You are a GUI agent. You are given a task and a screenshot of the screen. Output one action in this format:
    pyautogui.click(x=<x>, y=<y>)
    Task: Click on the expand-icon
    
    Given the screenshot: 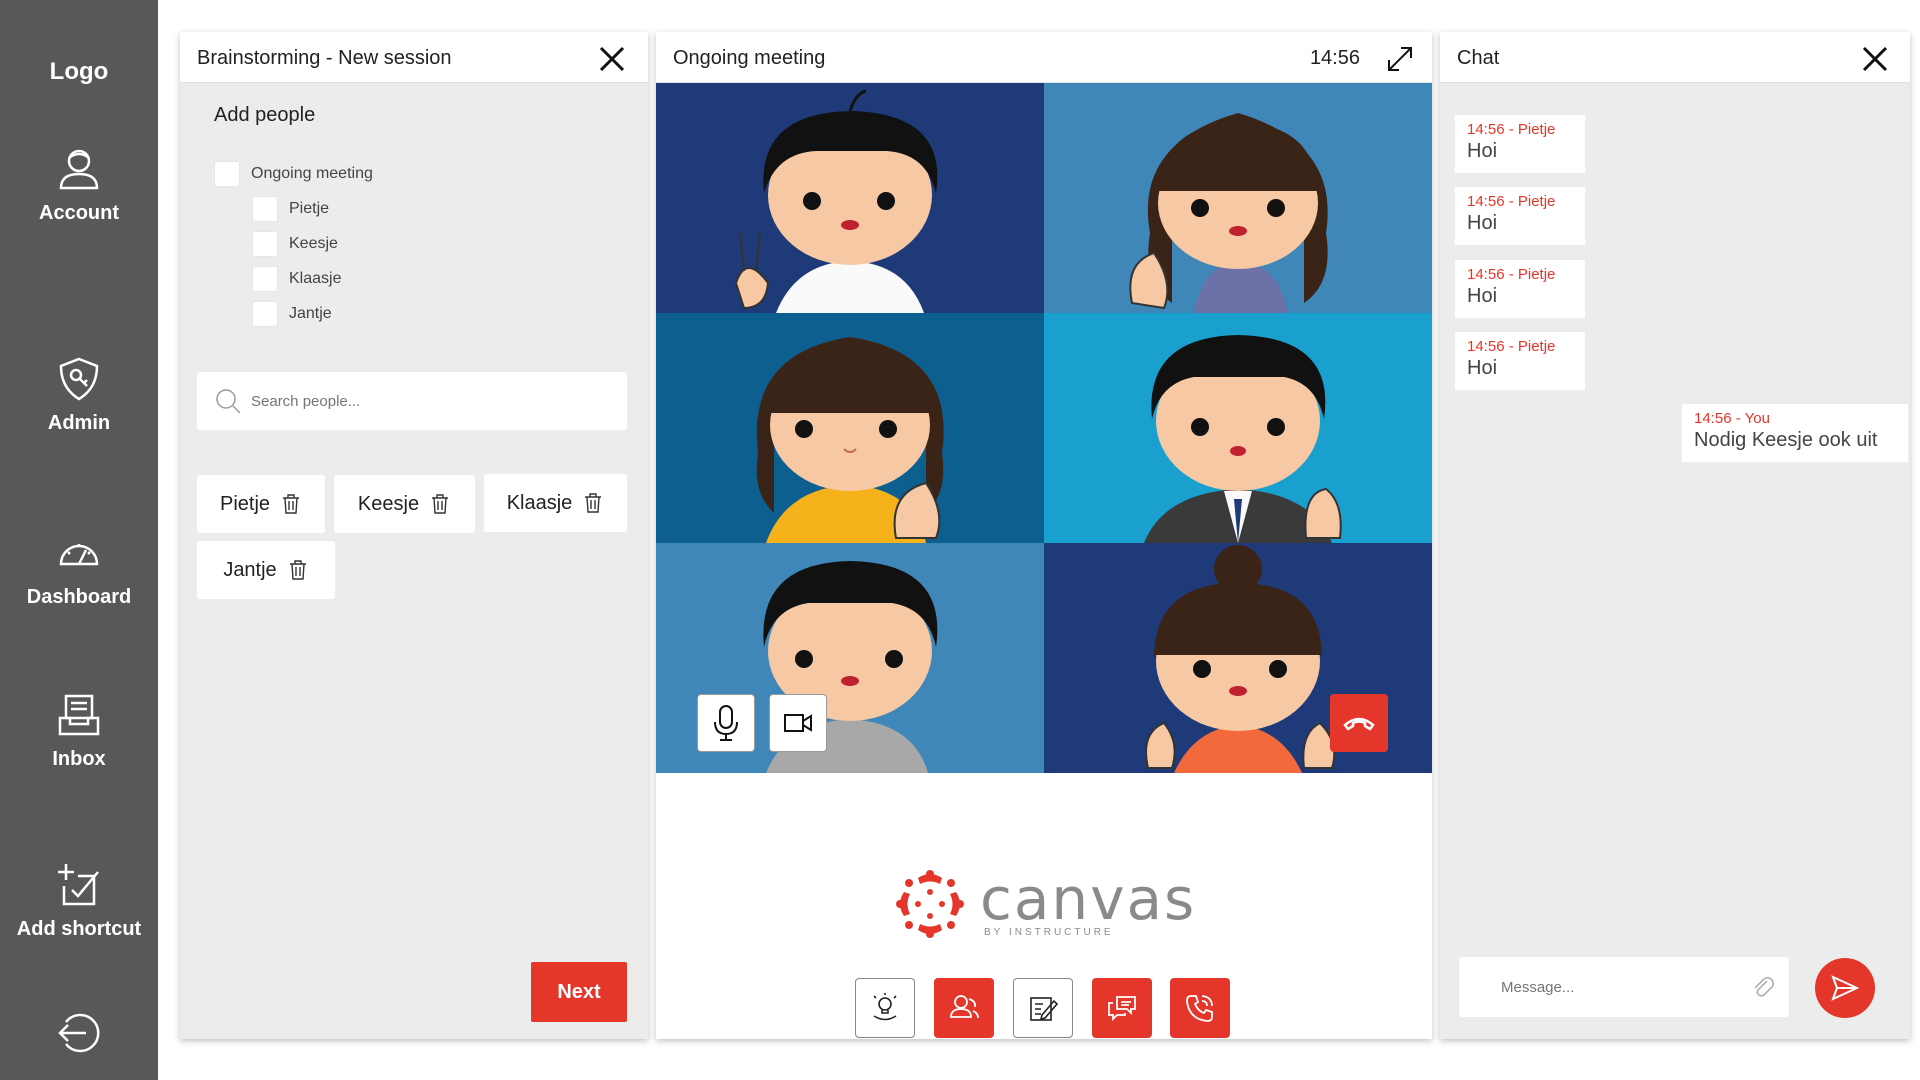 What is the action you would take?
    pyautogui.click(x=1400, y=59)
    